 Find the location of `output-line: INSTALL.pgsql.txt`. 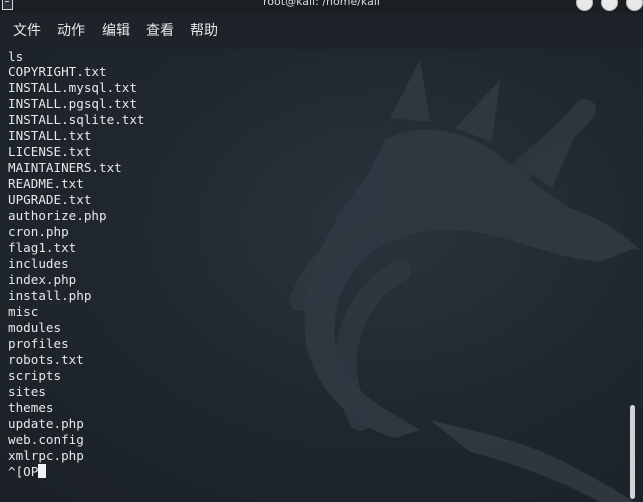

output-line: INSTALL.pgsql.txt is located at coordinates (72, 103).